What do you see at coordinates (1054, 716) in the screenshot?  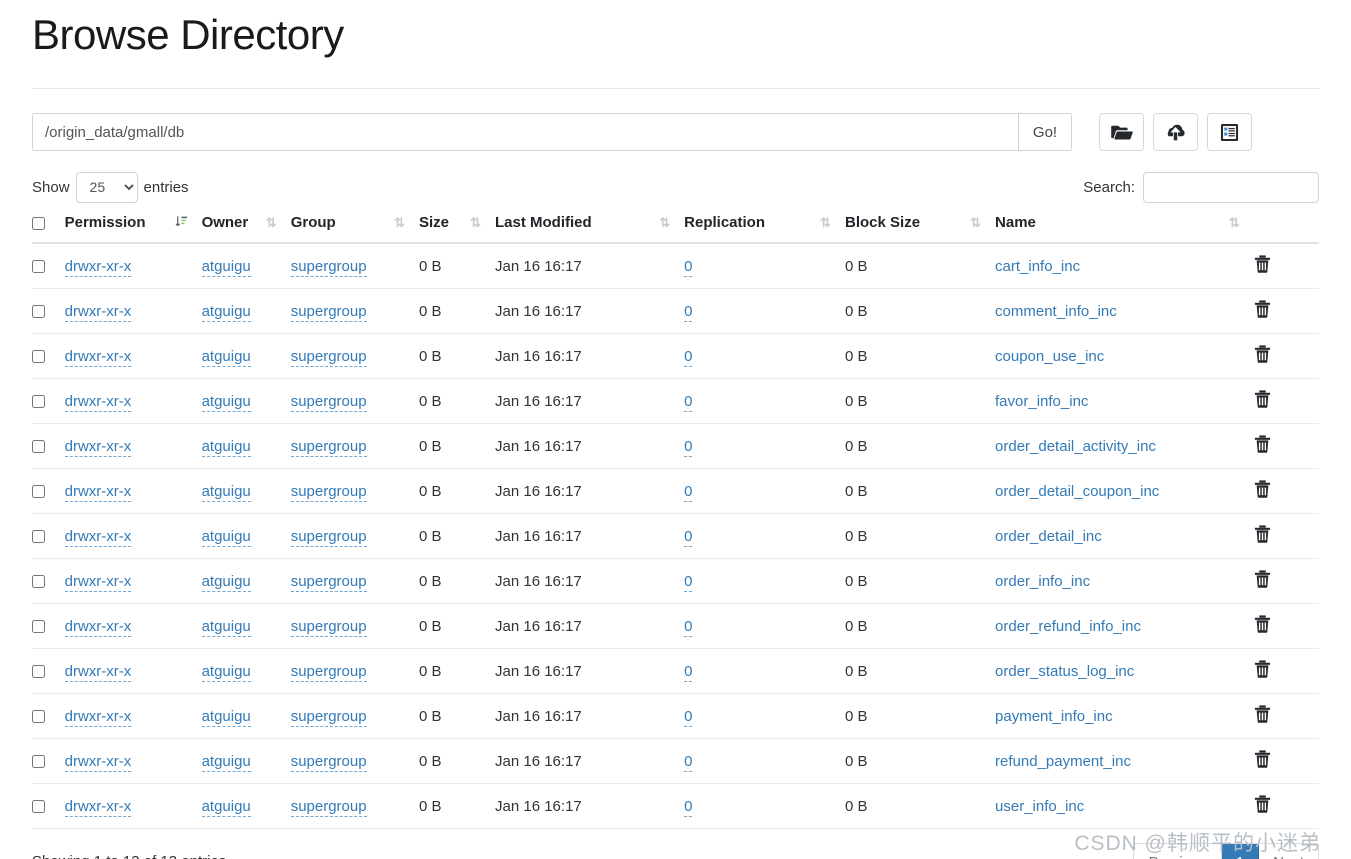 I see `file-name-link: payment_info_inc` at bounding box center [1054, 716].